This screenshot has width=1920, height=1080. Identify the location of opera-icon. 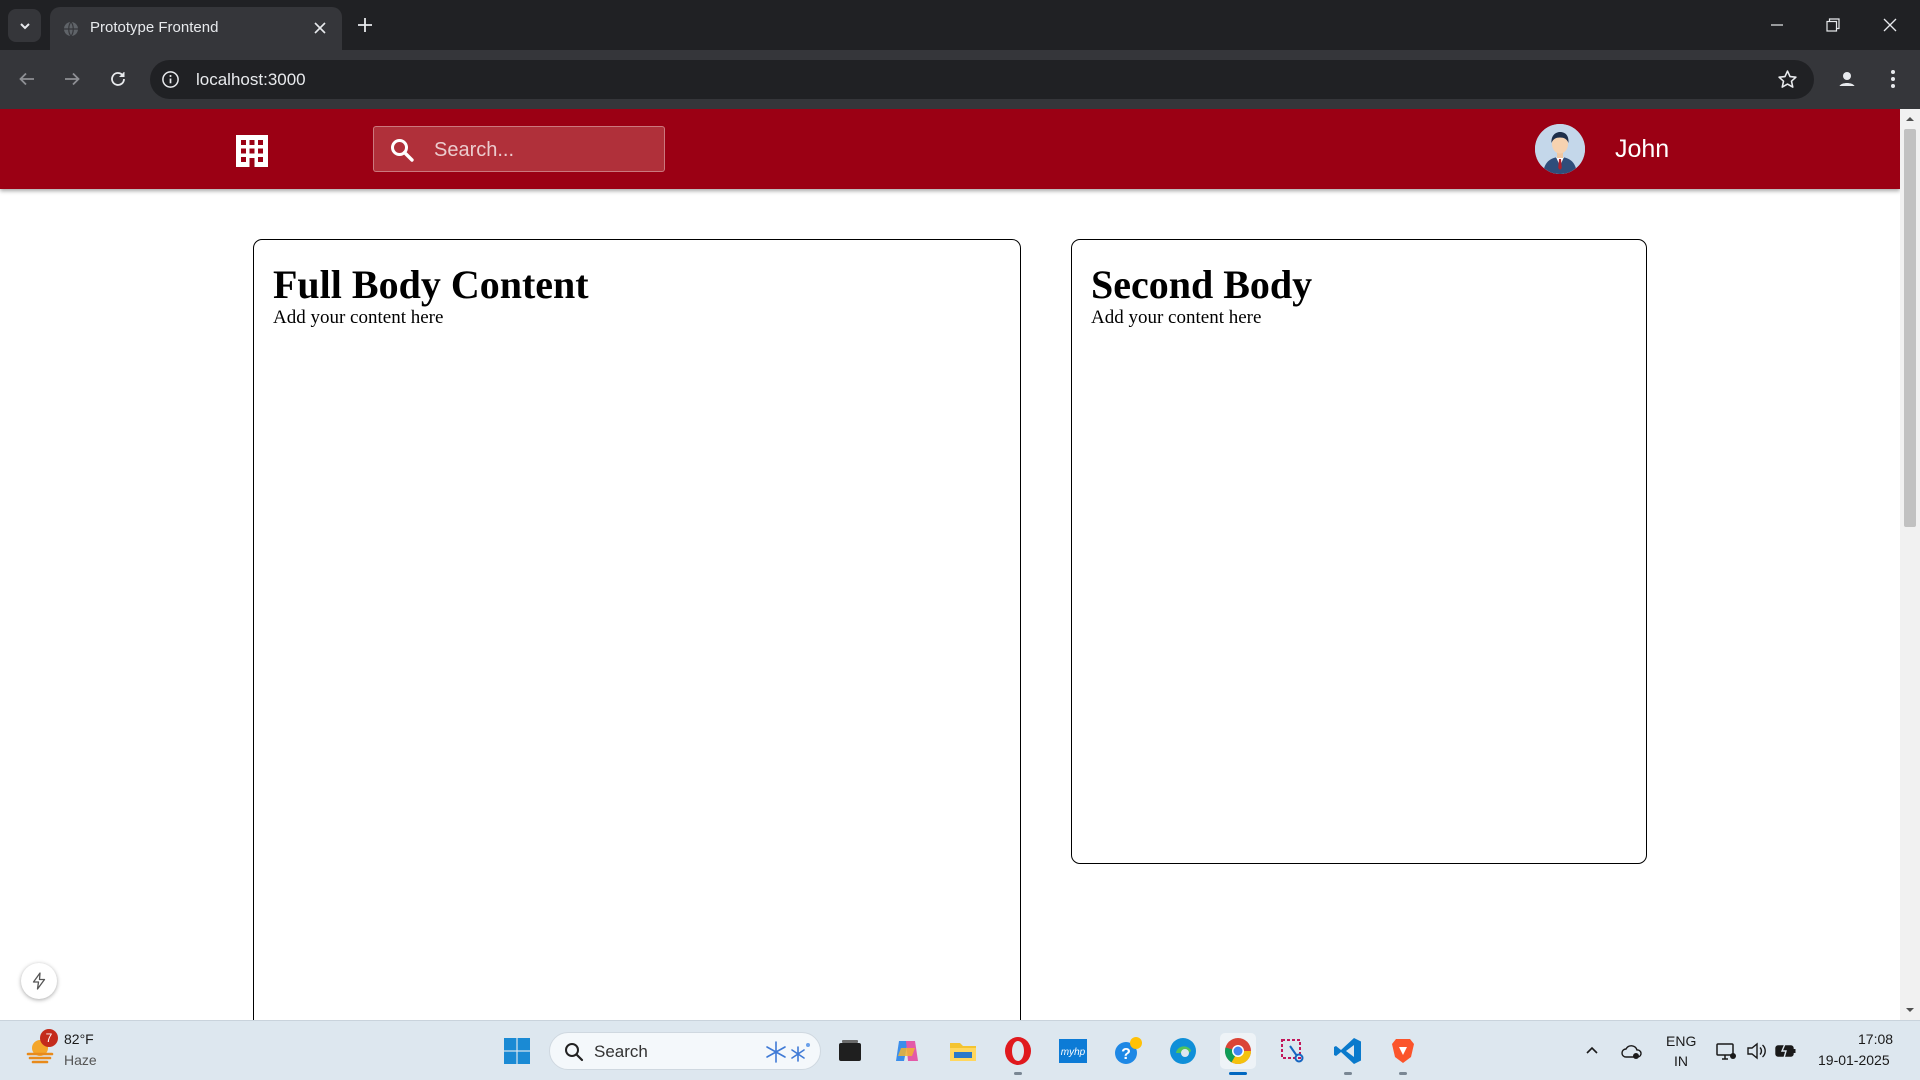
(1018, 1051).